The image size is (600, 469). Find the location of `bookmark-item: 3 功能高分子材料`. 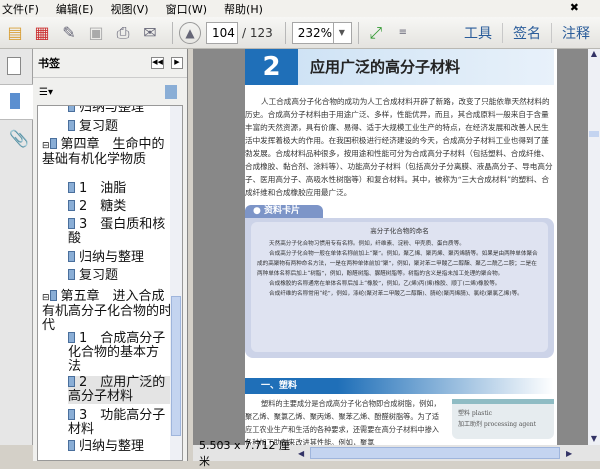

bookmark-item: 3 功能高分子材料 is located at coordinates (118, 423).